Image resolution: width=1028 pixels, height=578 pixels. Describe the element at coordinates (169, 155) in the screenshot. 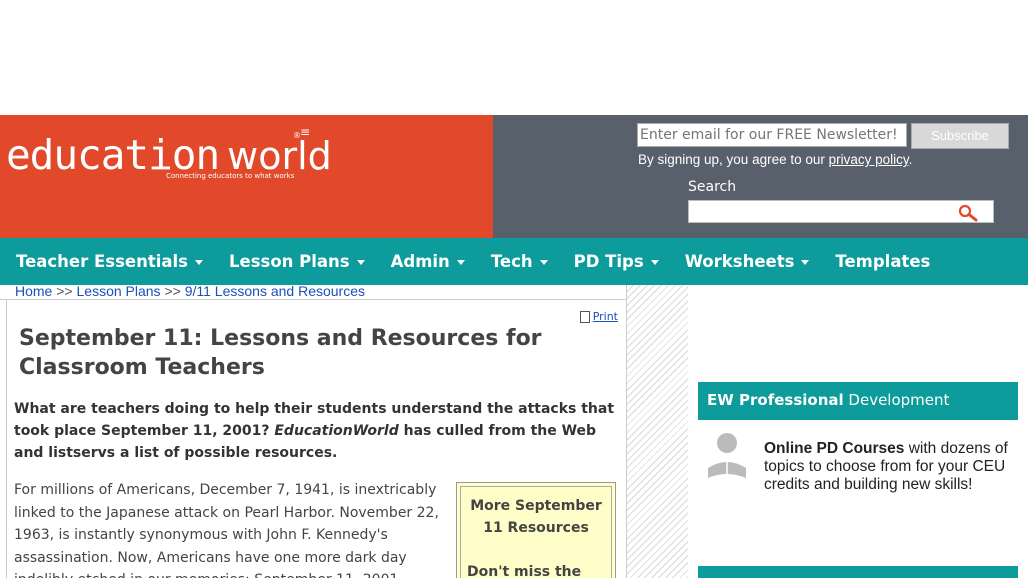

I see `logo: education world` at that location.